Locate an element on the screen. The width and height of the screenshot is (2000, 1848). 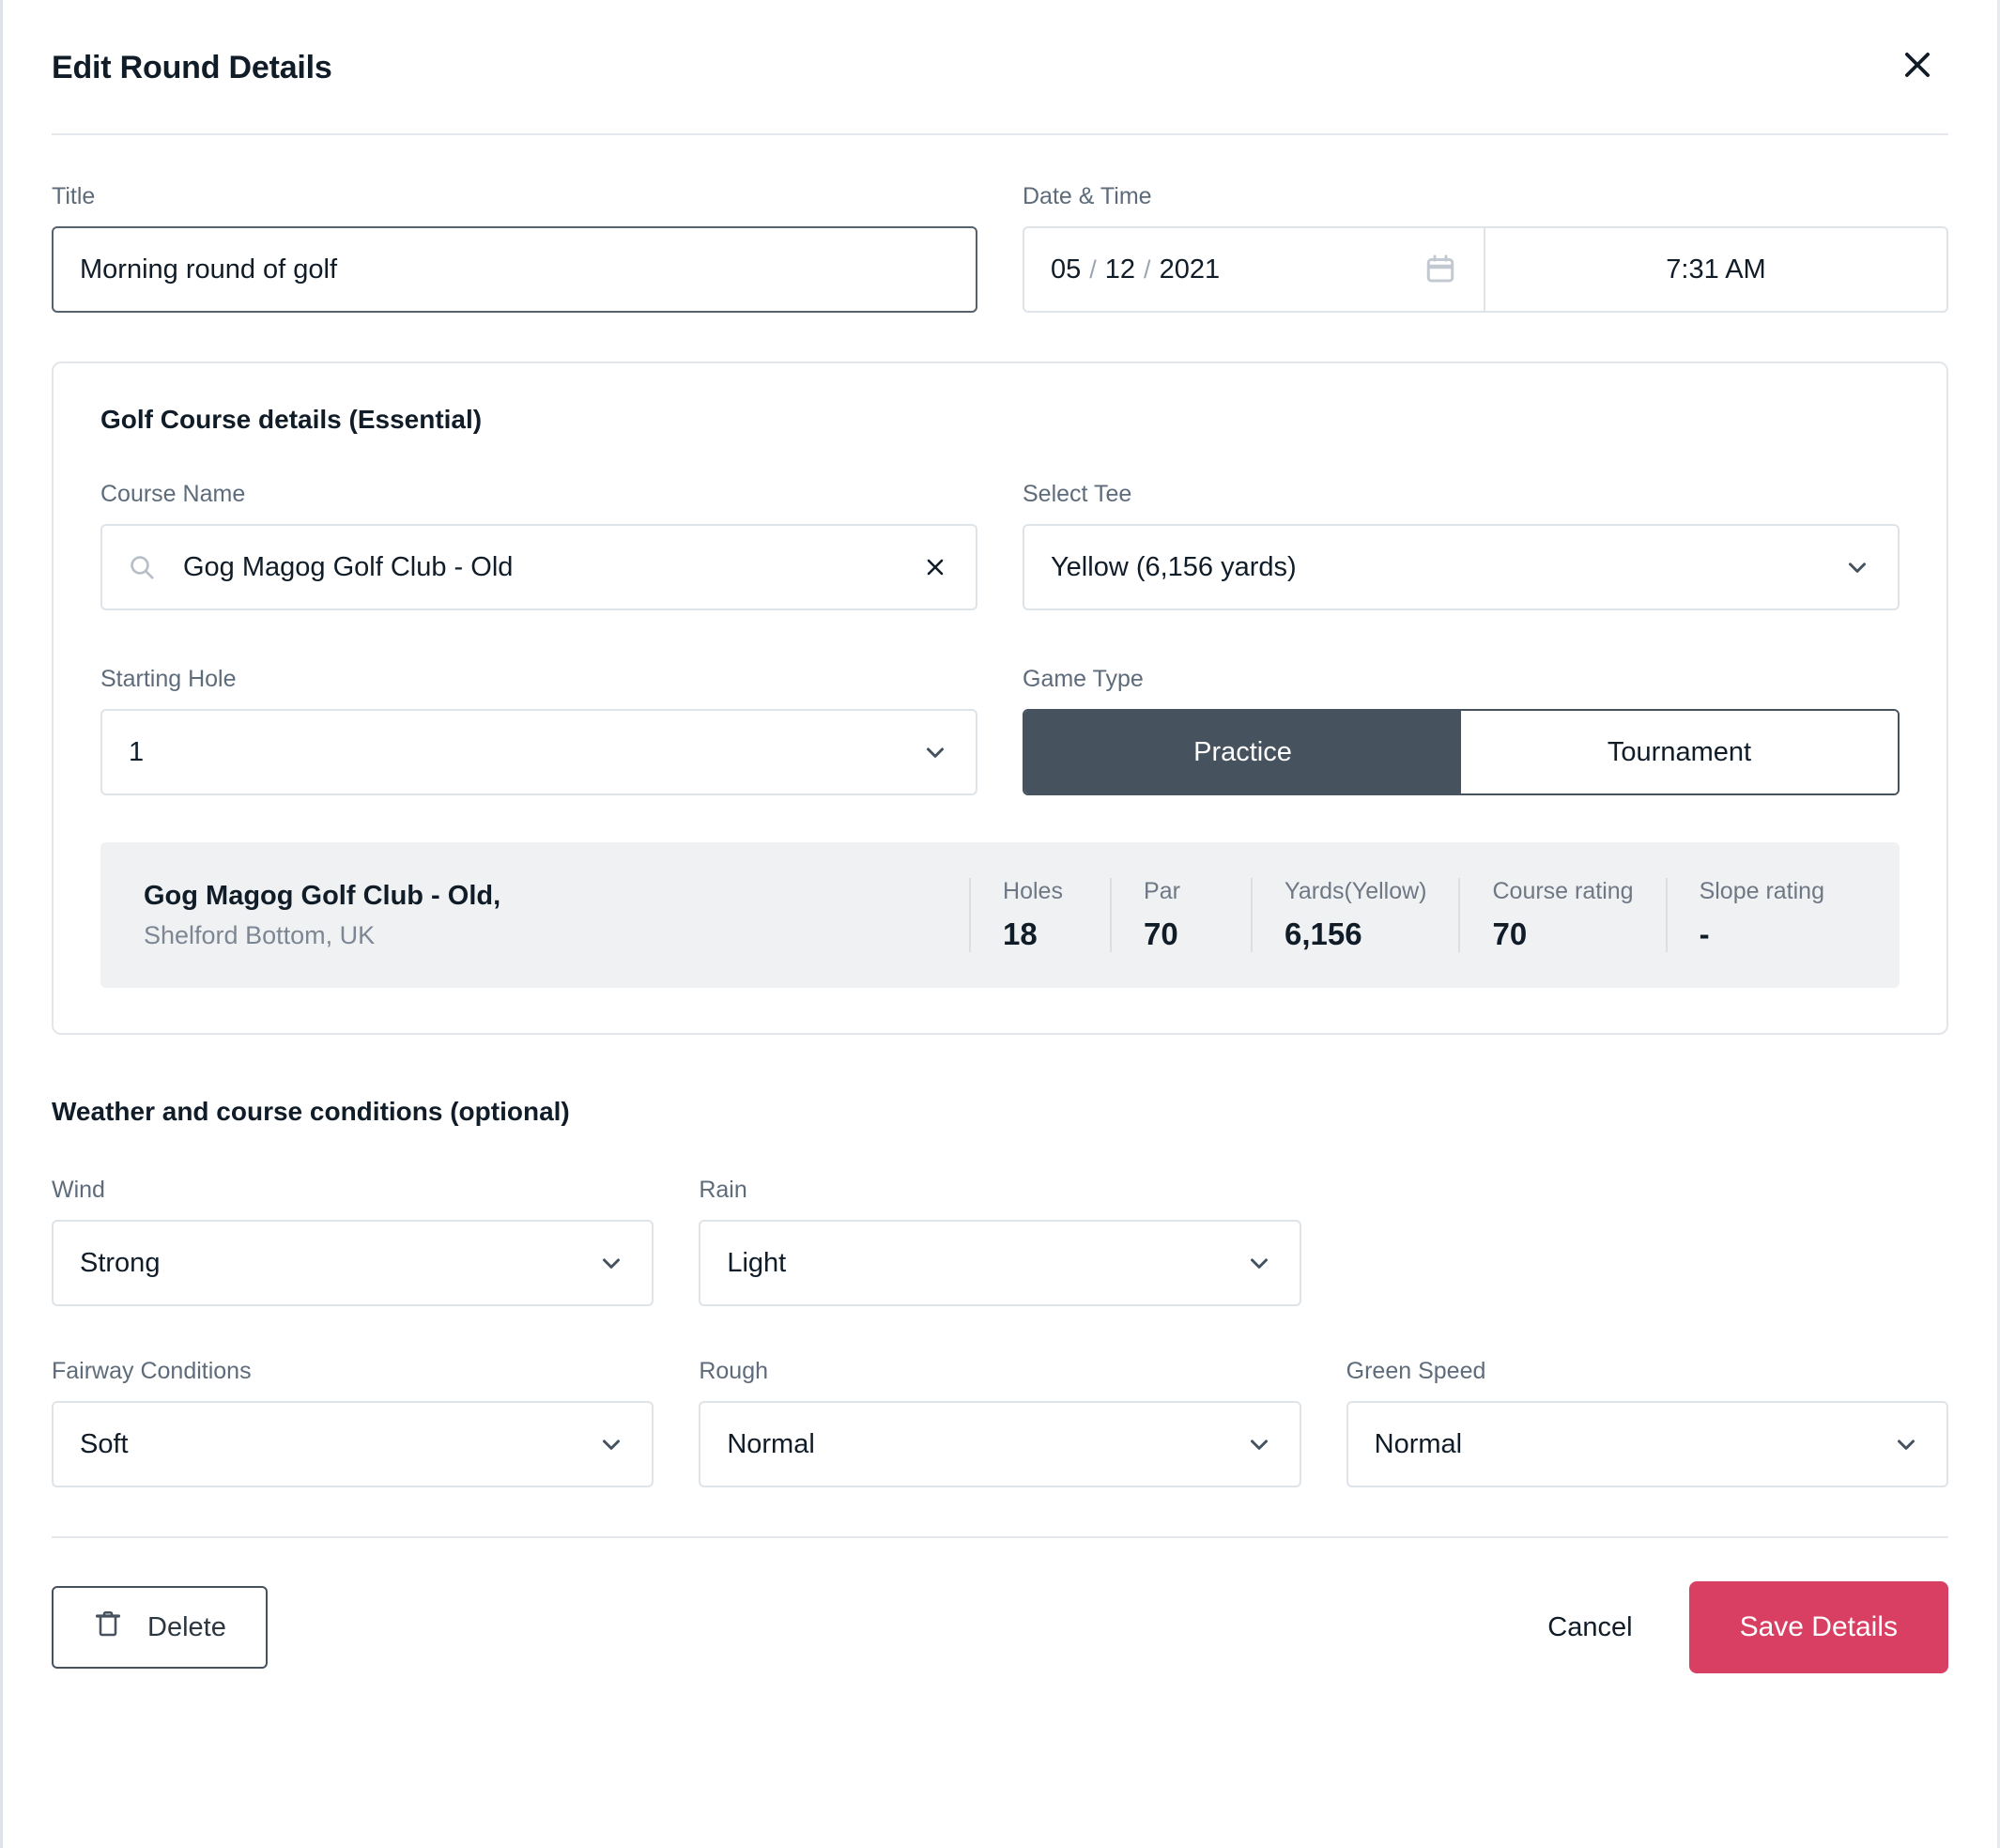
course-name-group: Course Name Gog Magog Golf Club - Old is located at coordinates (538, 545).